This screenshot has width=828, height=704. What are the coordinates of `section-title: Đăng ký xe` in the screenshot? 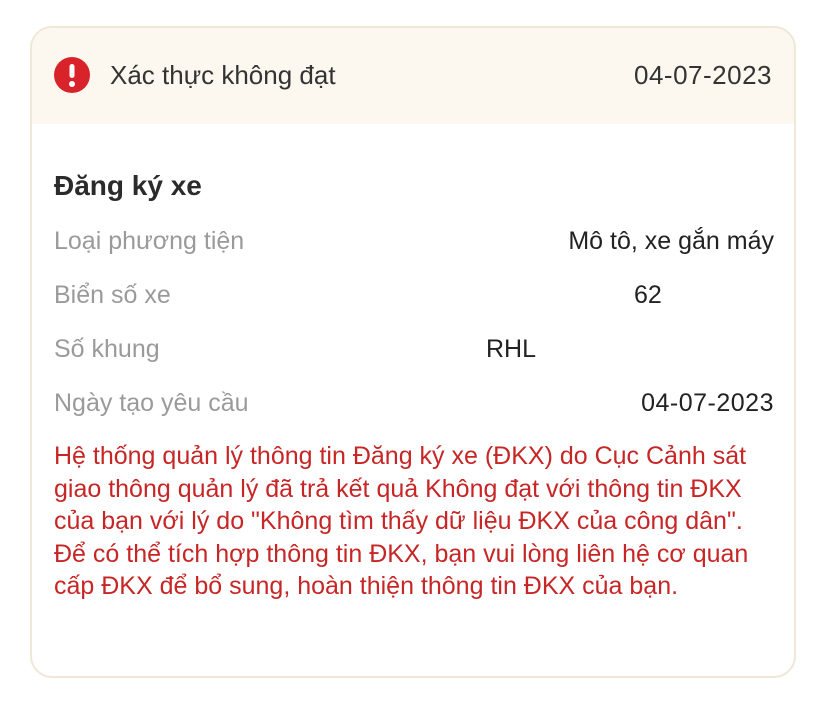 It's located at (128, 185).